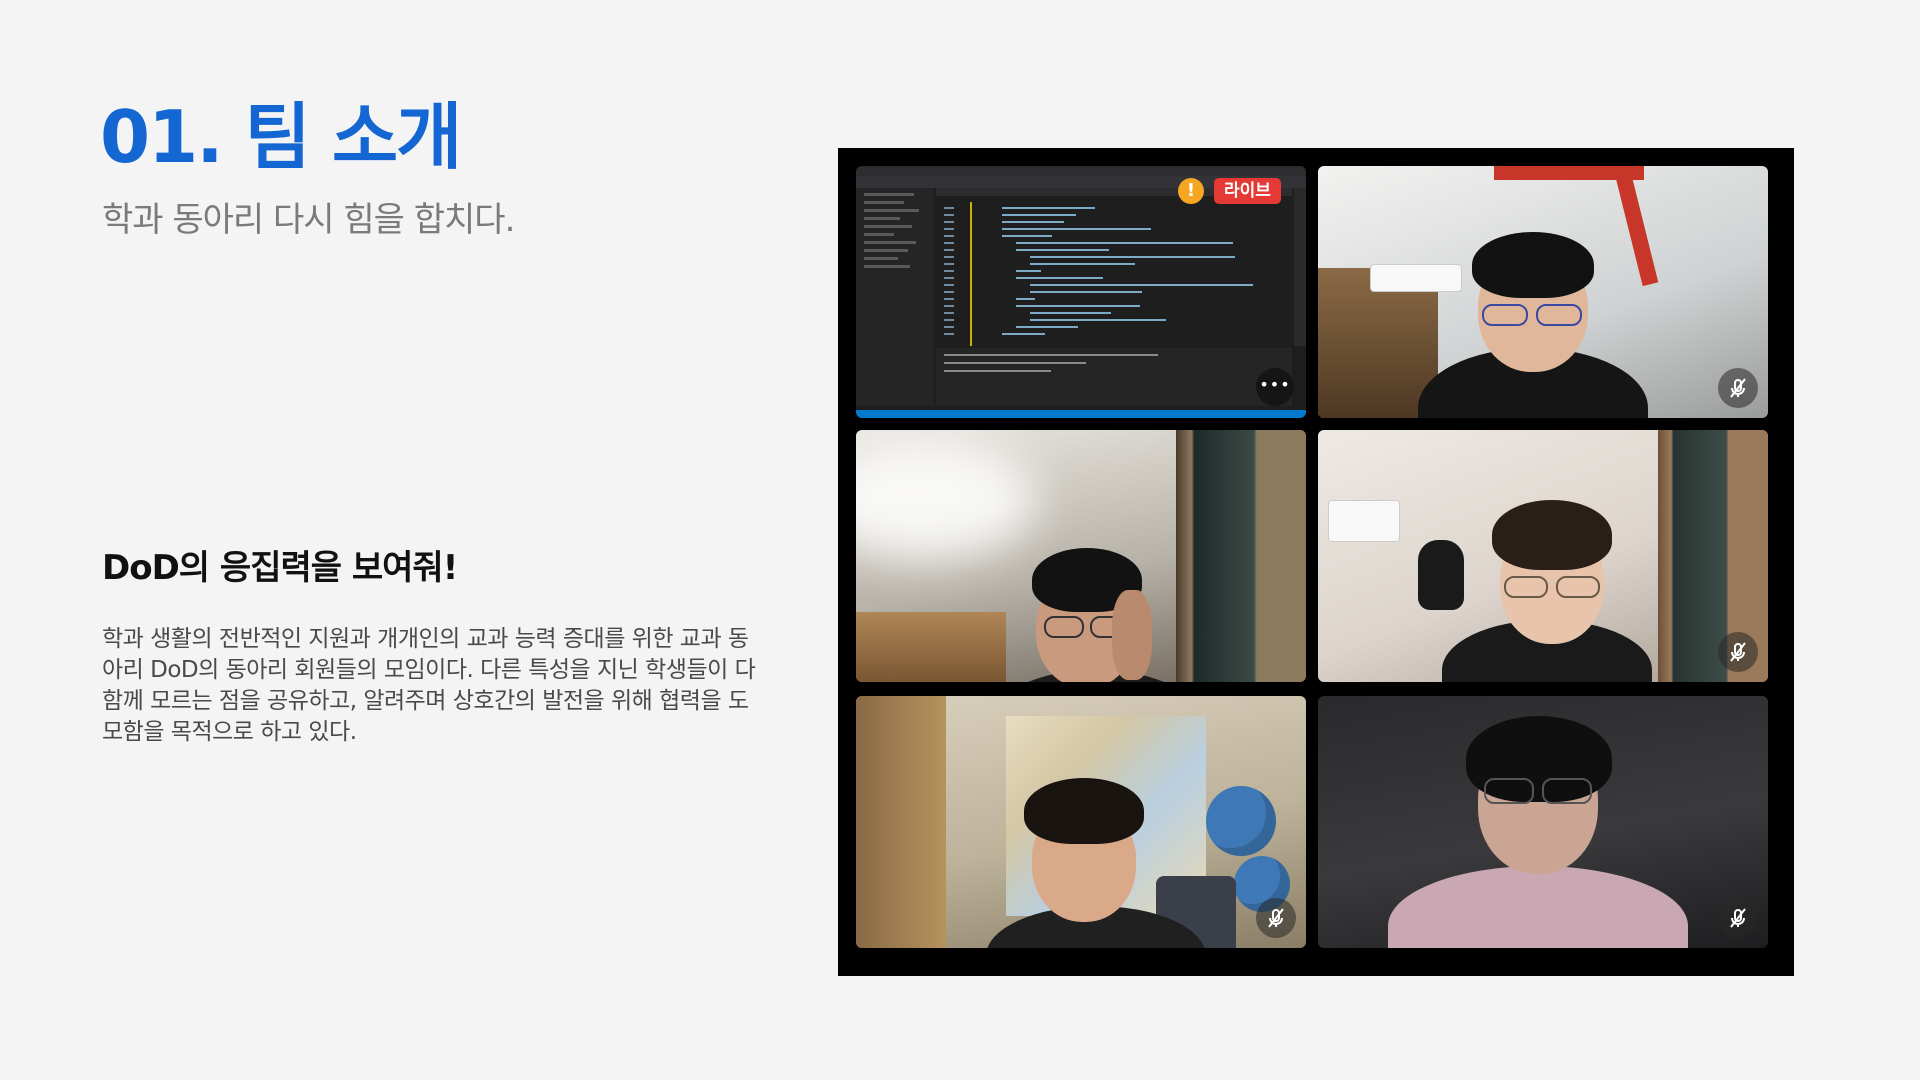  What do you see at coordinates (1191, 191) in the screenshot?
I see `warning-icon: !` at bounding box center [1191, 191].